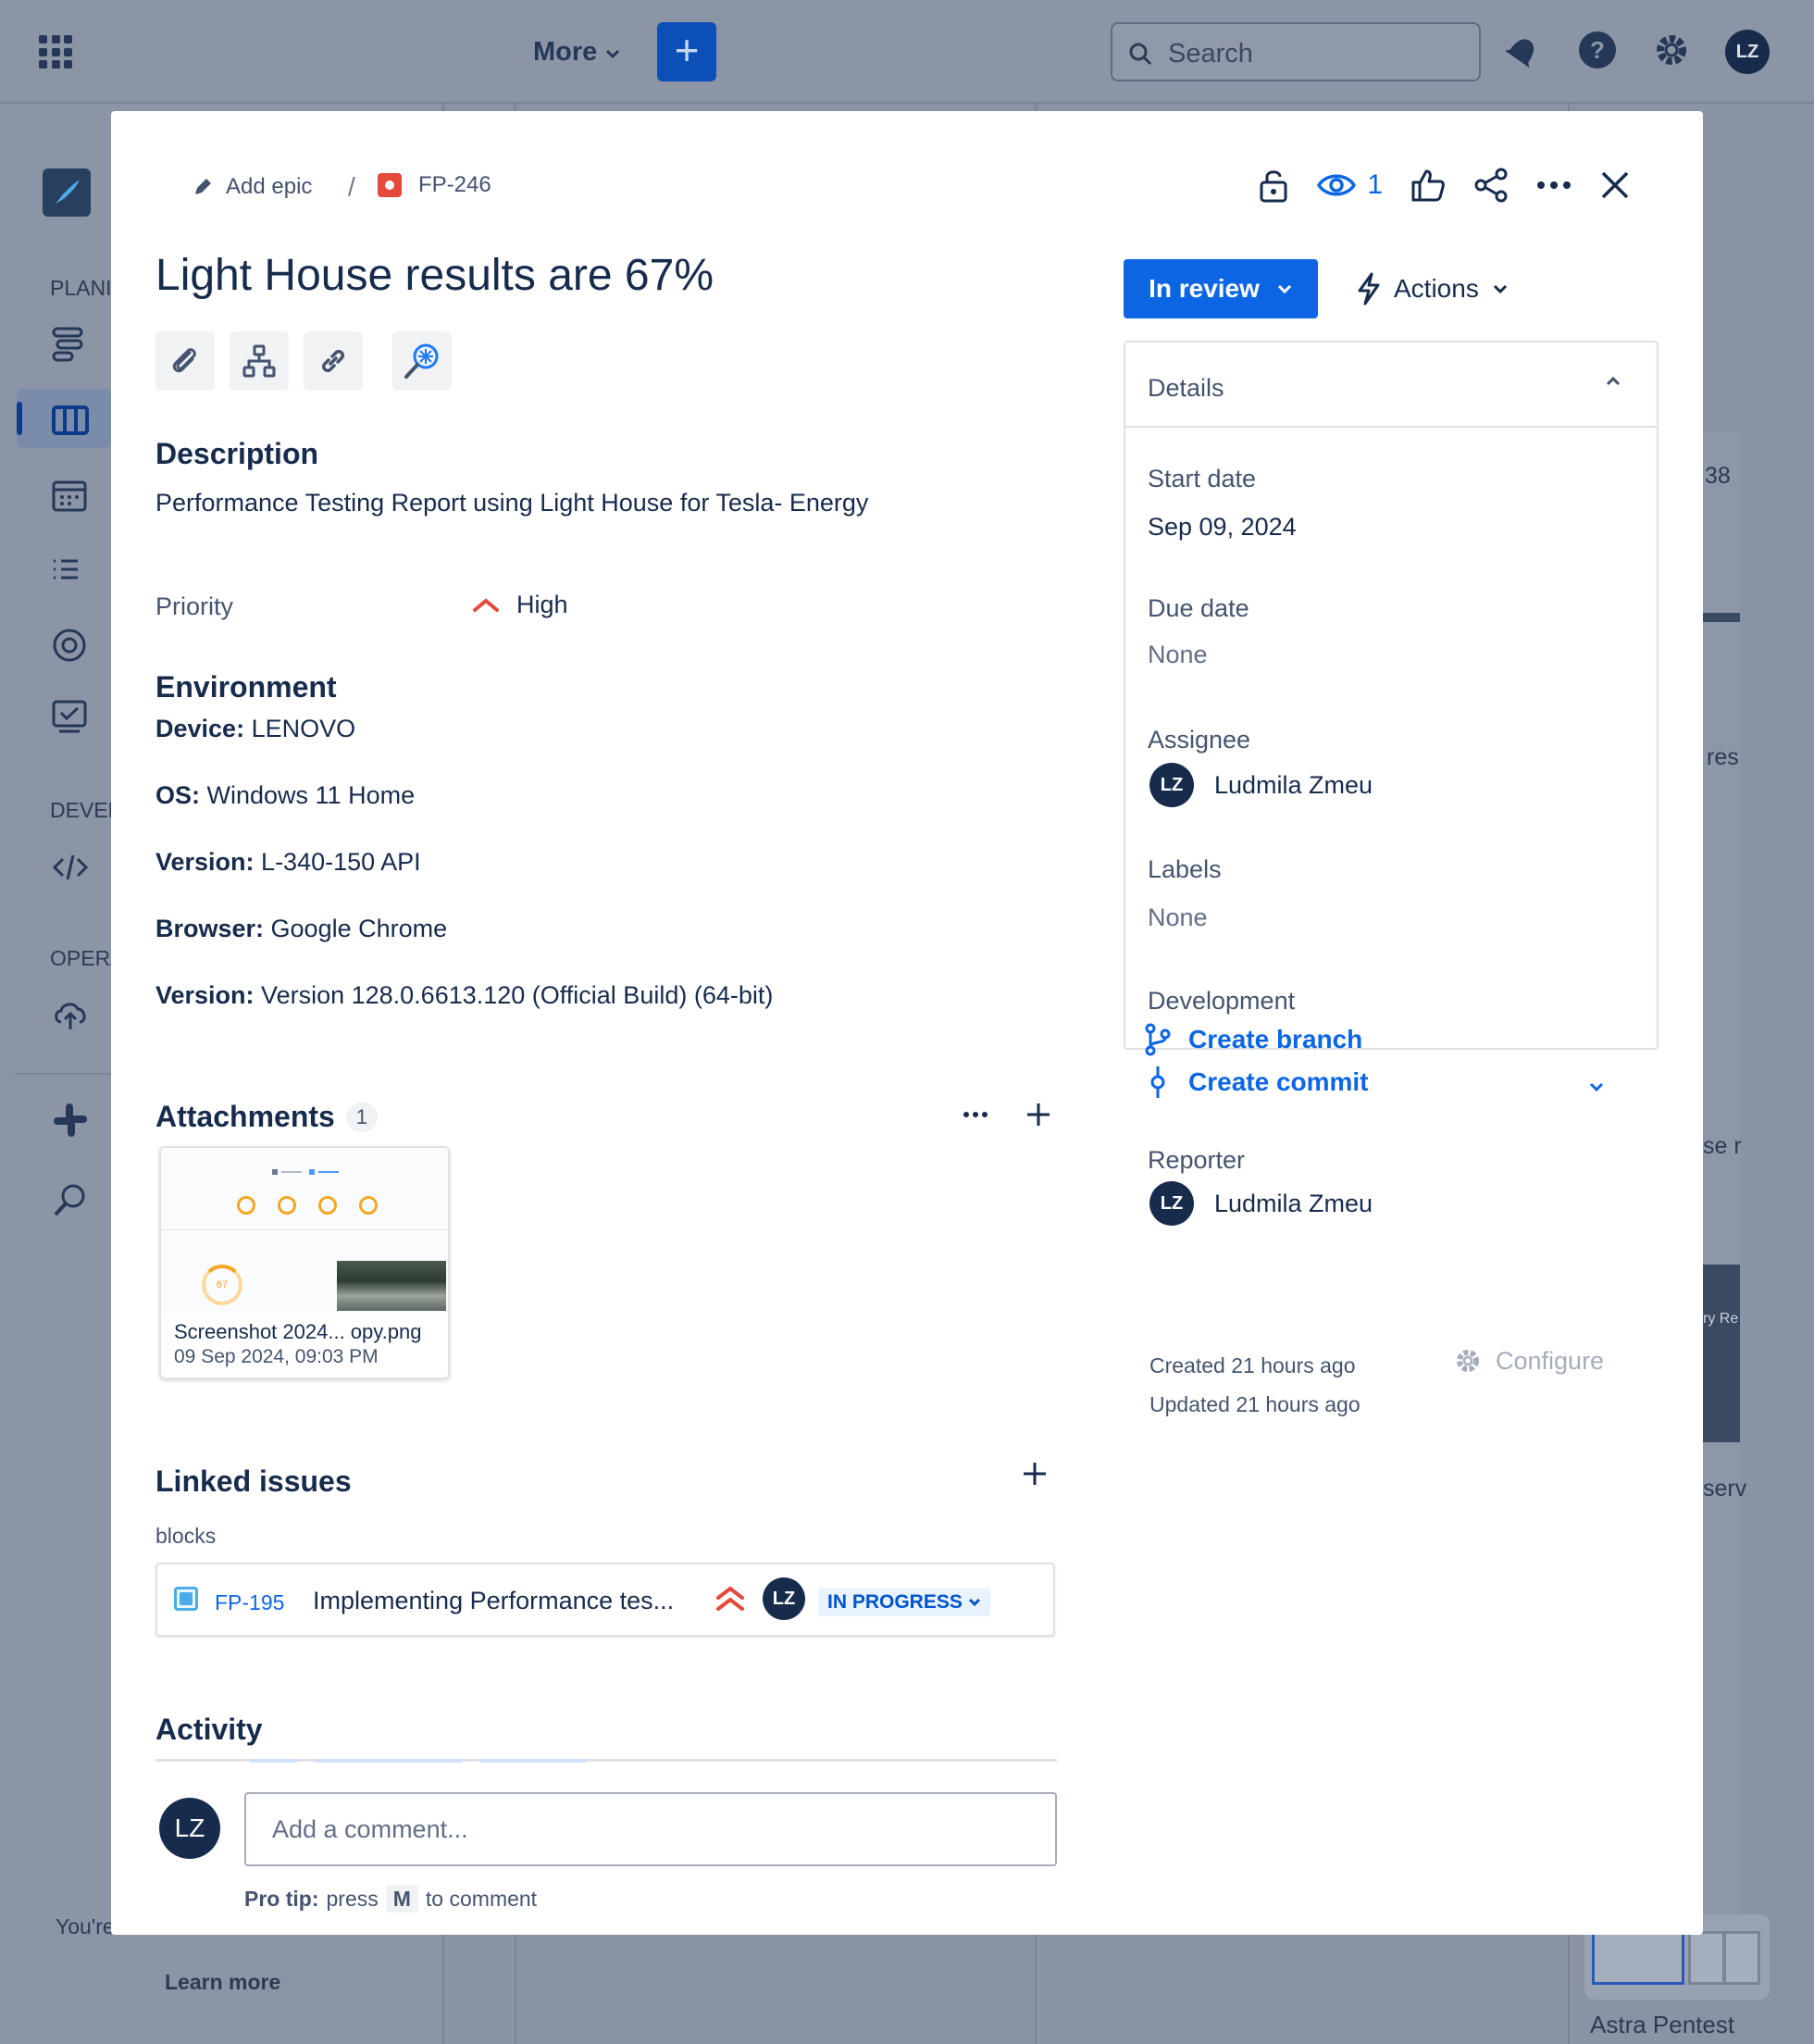 The image size is (1814, 2044). Describe the element at coordinates (1261, 1203) in the screenshot. I see `reporter-field: LZ Ludmila Zmeu` at that location.